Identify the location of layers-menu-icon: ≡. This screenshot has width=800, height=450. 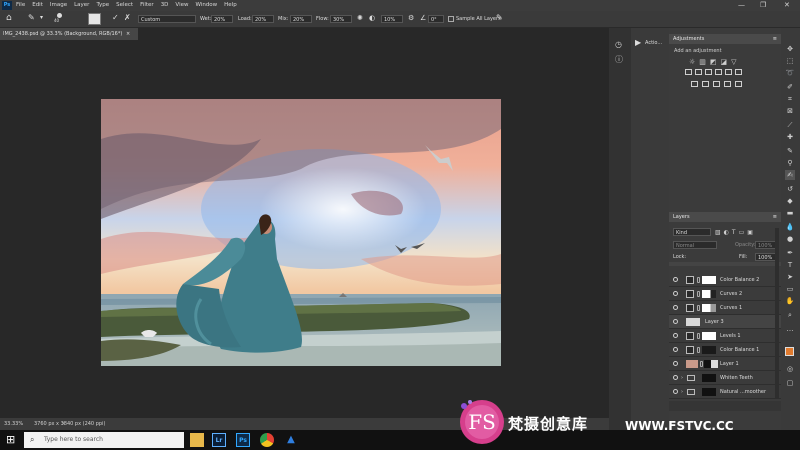
(775, 217).